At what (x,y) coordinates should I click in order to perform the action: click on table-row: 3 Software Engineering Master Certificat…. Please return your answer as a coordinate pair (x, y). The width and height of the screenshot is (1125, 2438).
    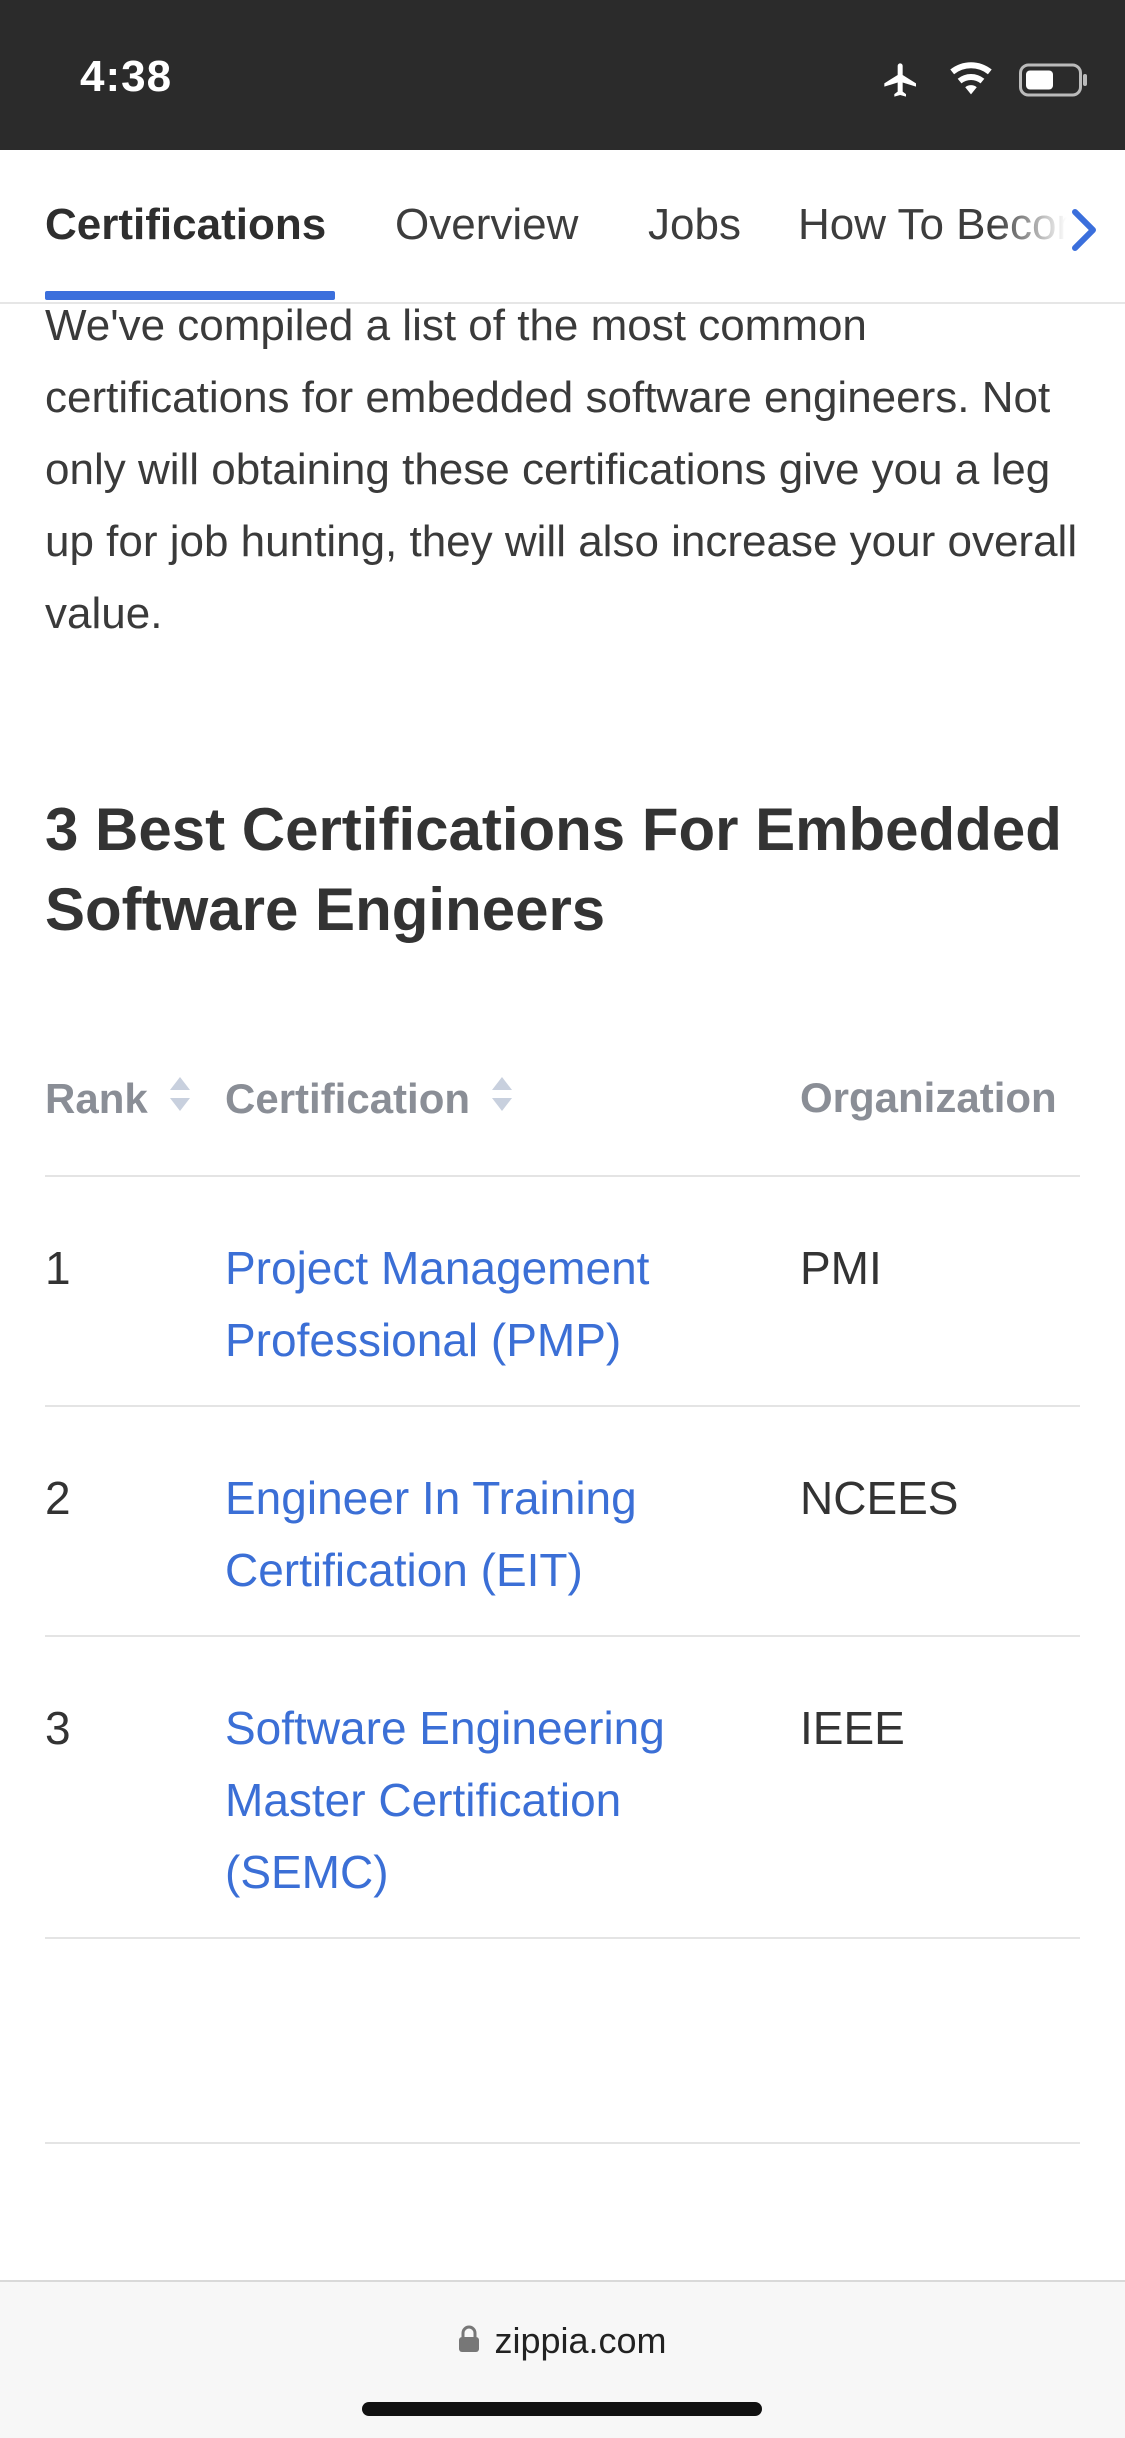
    Looking at the image, I should click on (562, 1788).